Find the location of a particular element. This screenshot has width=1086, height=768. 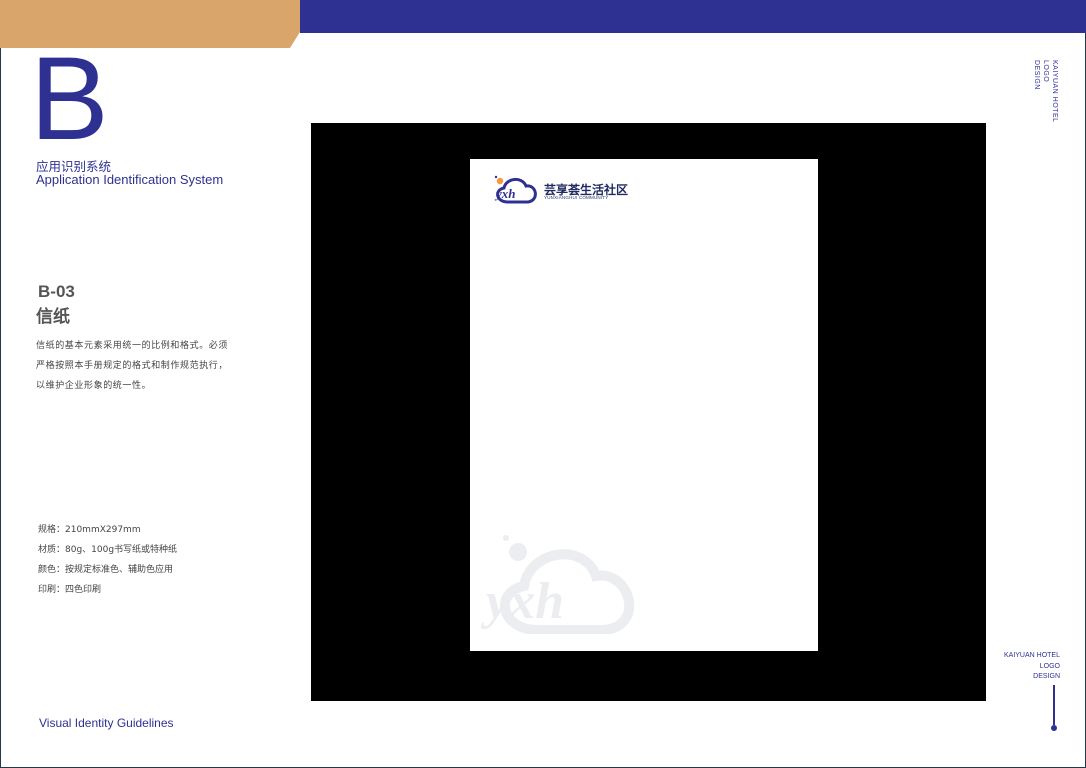

corner-label-line: KAIYUAN HOTEL is located at coordinates (1031, 655).